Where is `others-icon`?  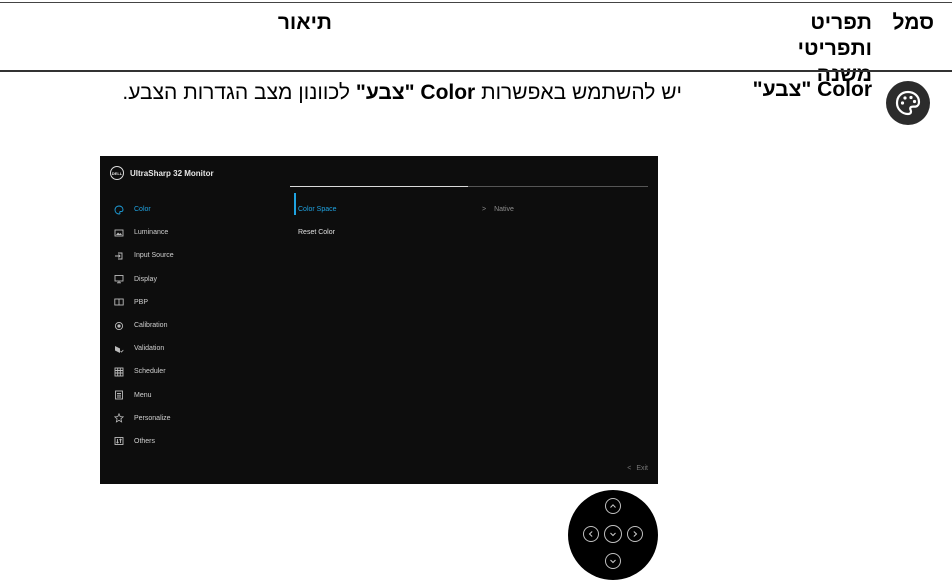
others-icon is located at coordinates (119, 441).